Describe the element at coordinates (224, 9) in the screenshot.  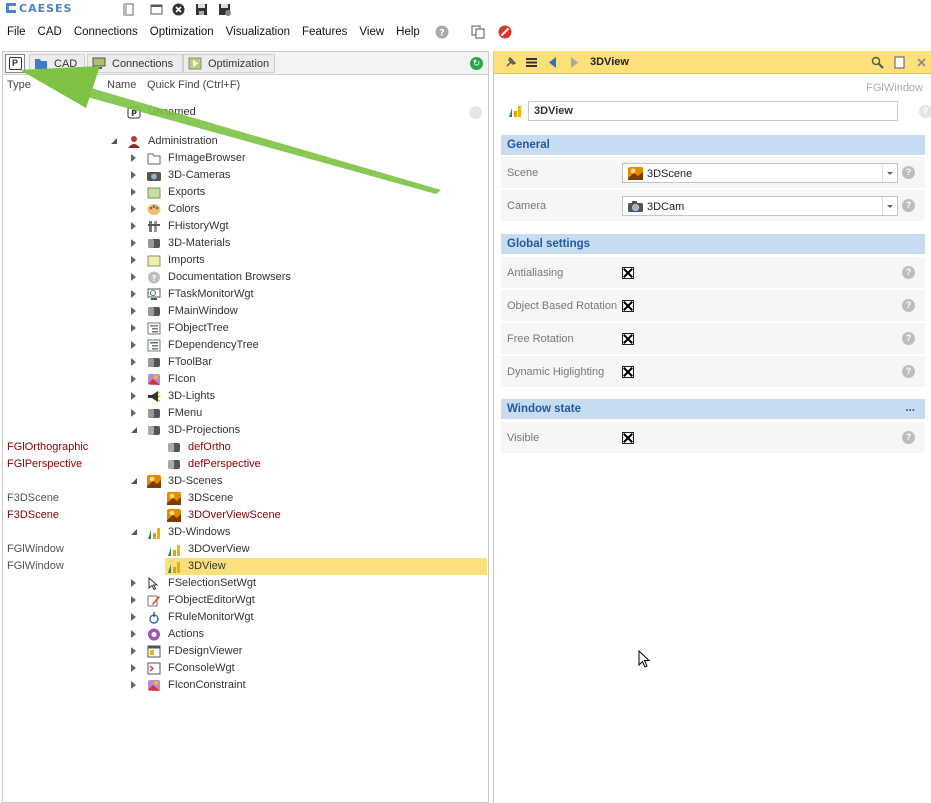
I see `save-as-icon` at that location.